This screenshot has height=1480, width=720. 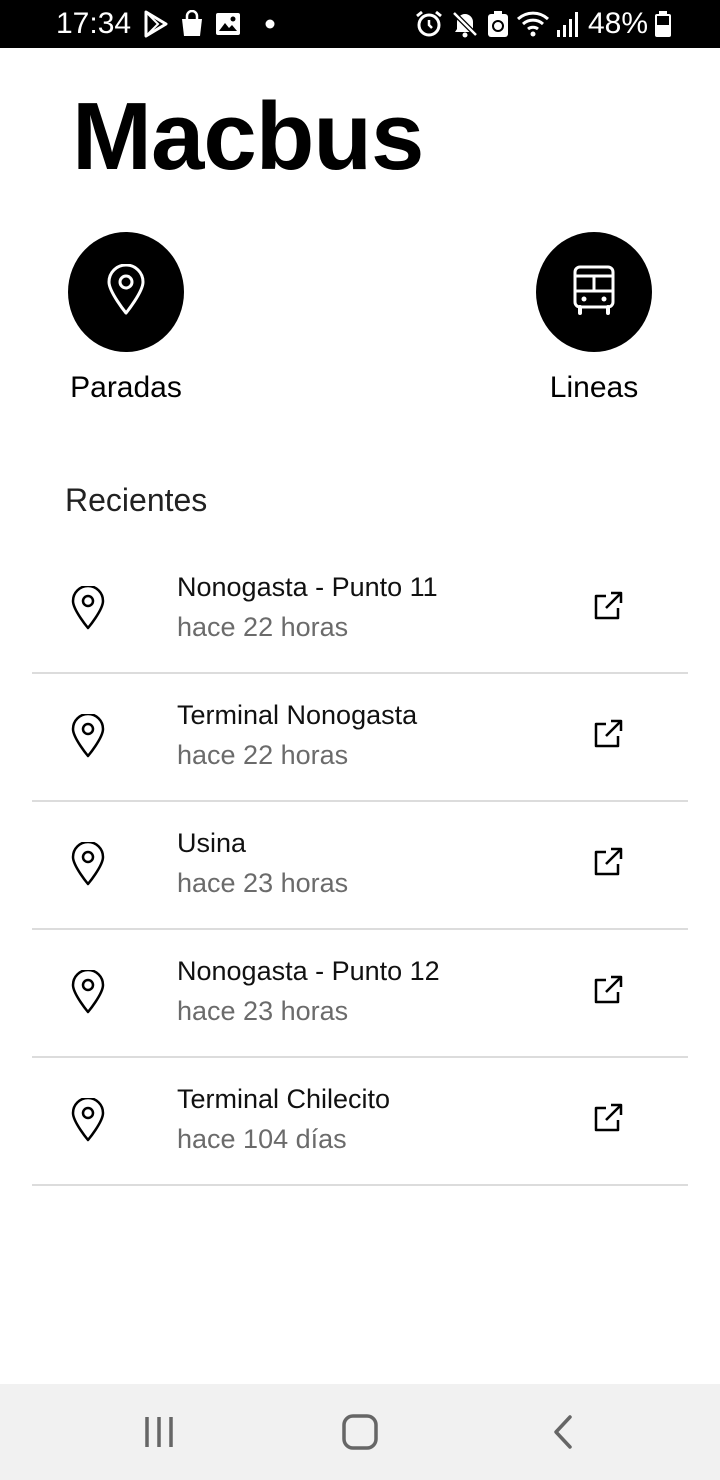 What do you see at coordinates (159, 1432) in the screenshot?
I see `recent-apps-icon` at bounding box center [159, 1432].